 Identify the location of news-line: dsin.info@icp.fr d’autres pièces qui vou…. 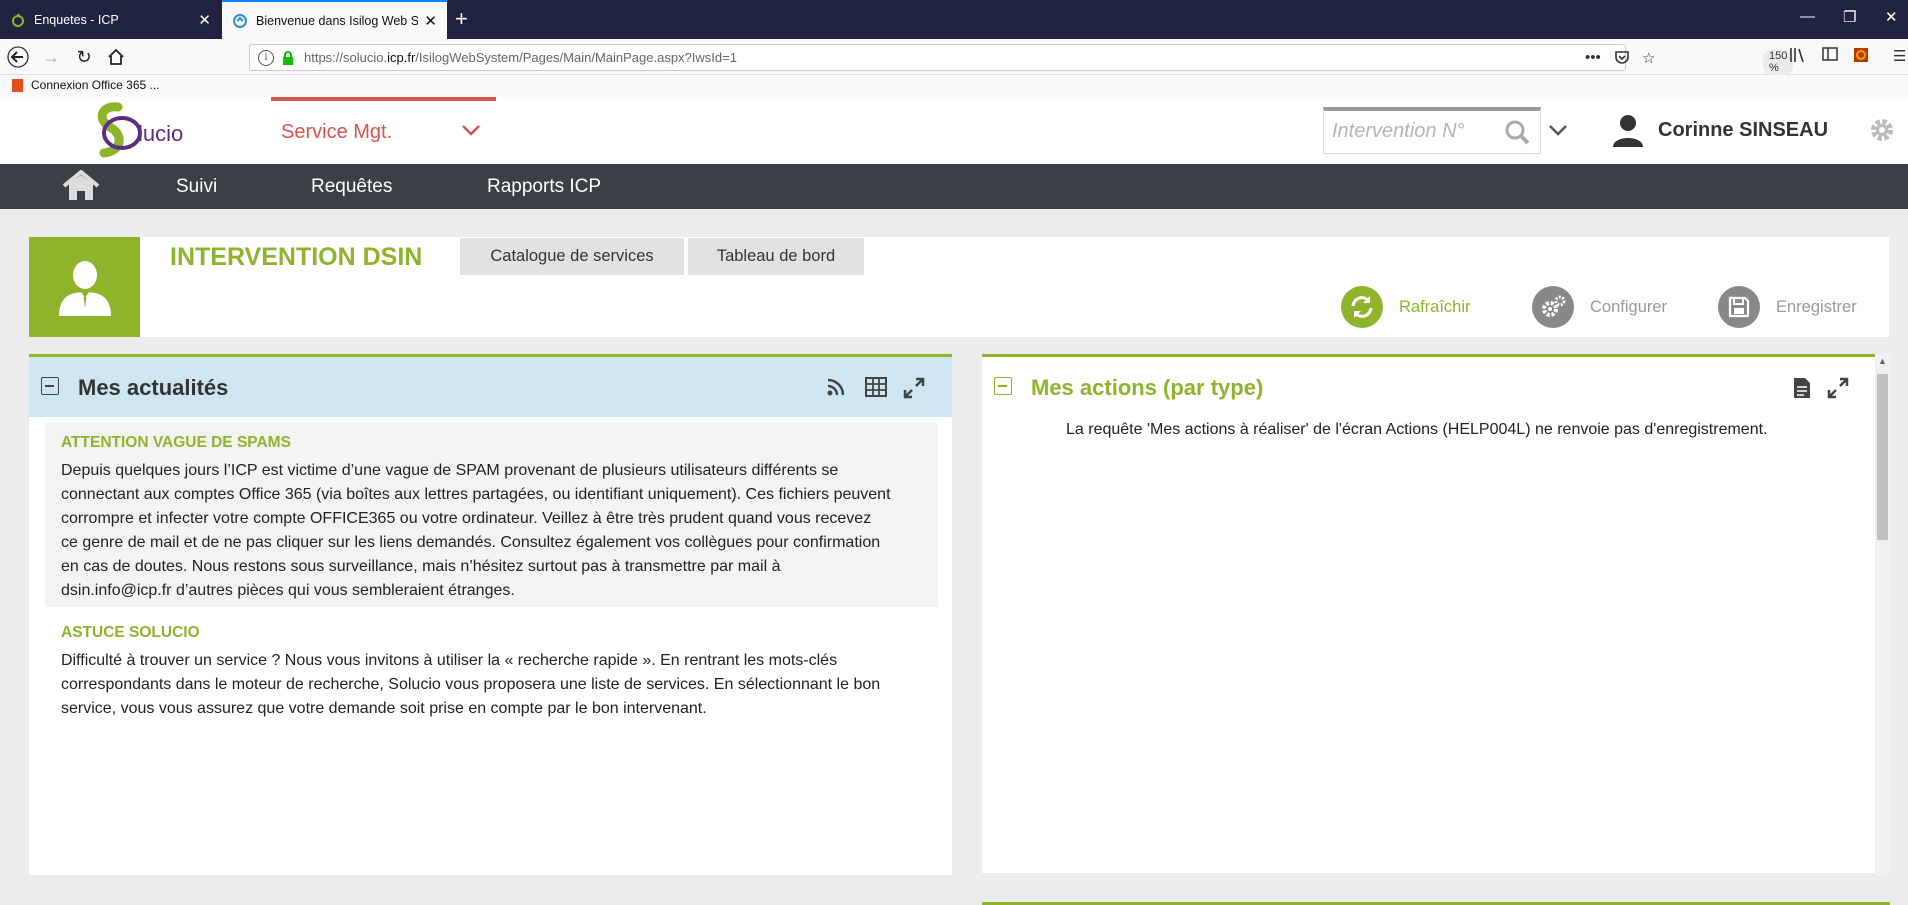
(288, 590).